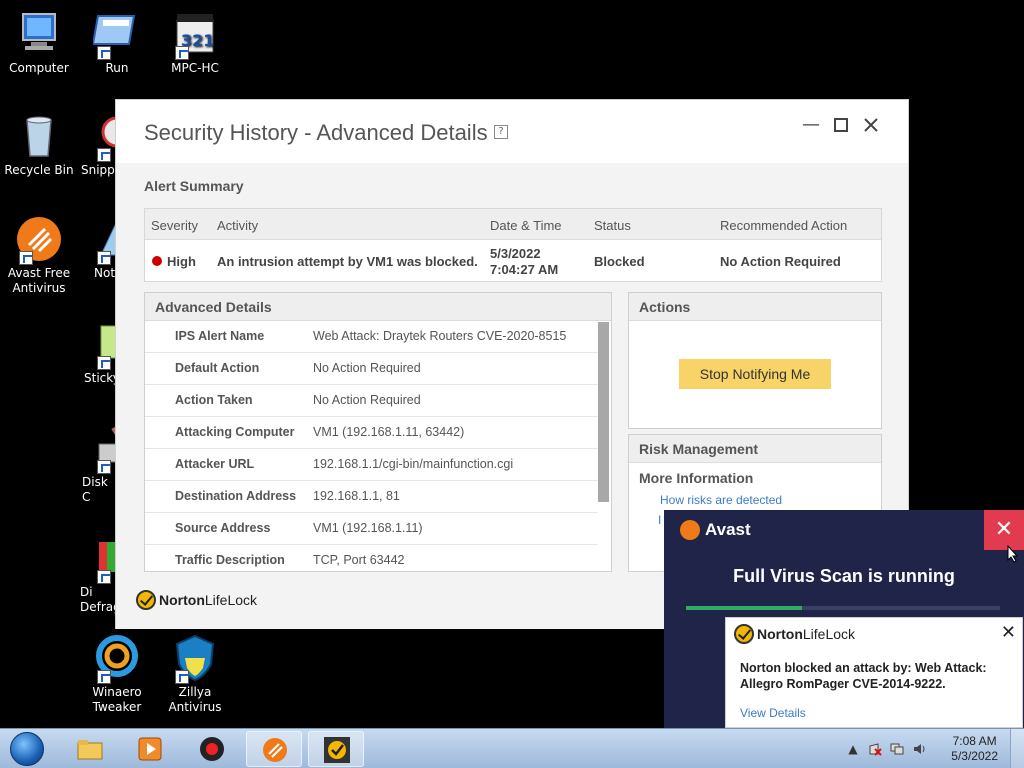 The height and width of the screenshot is (768, 1024). Describe the element at coordinates (721, 500) in the screenshot. I see `how-risks-detected-link: How risks are detected` at that location.